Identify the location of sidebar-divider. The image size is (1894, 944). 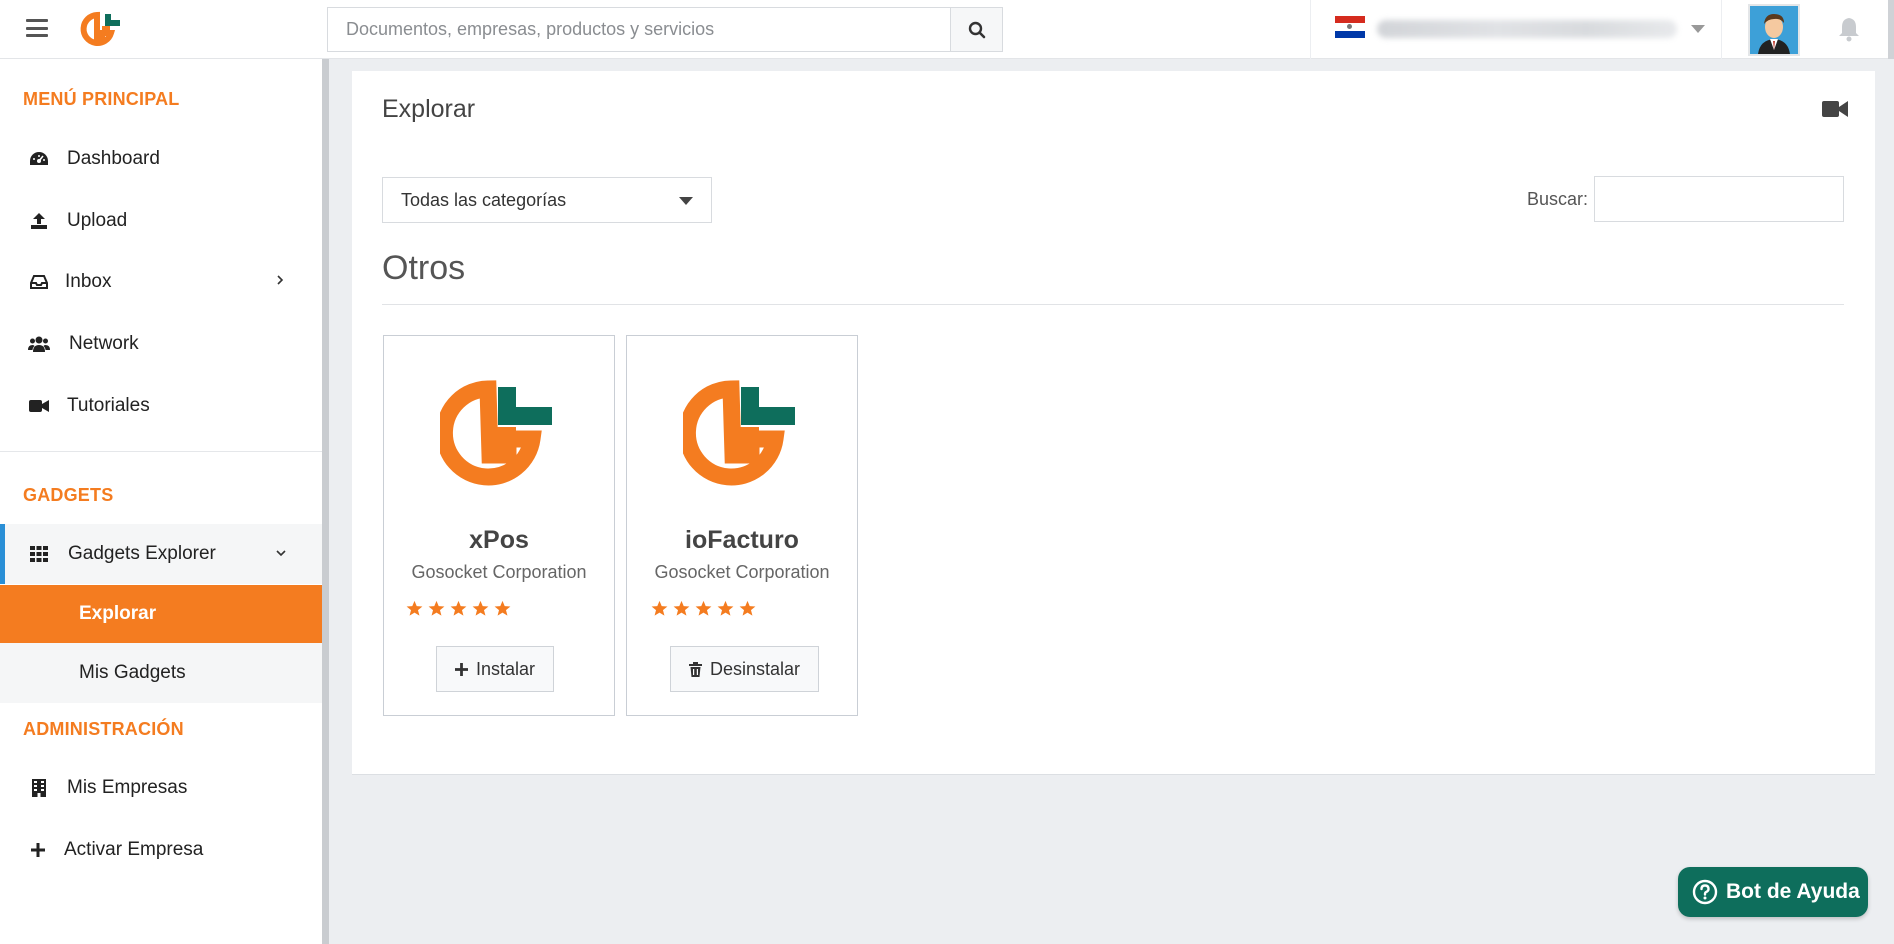
(161, 451).